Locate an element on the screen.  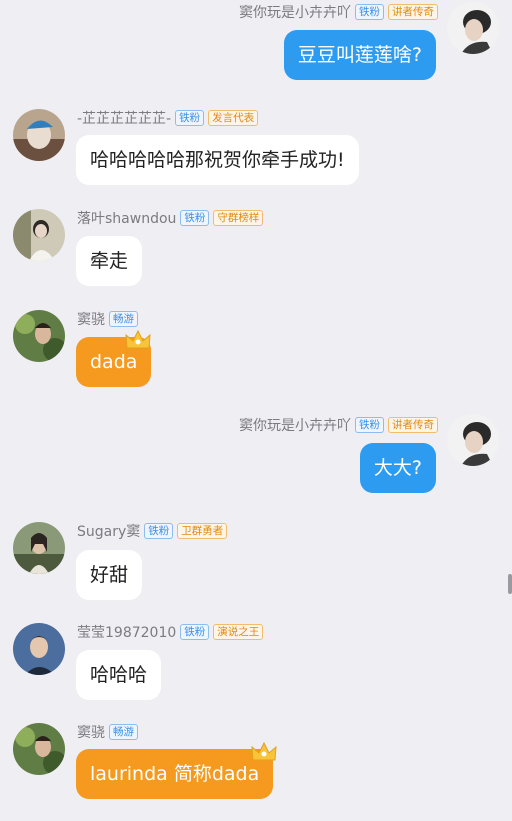
title-badge: 卫群勇者 is located at coordinates (202, 531).